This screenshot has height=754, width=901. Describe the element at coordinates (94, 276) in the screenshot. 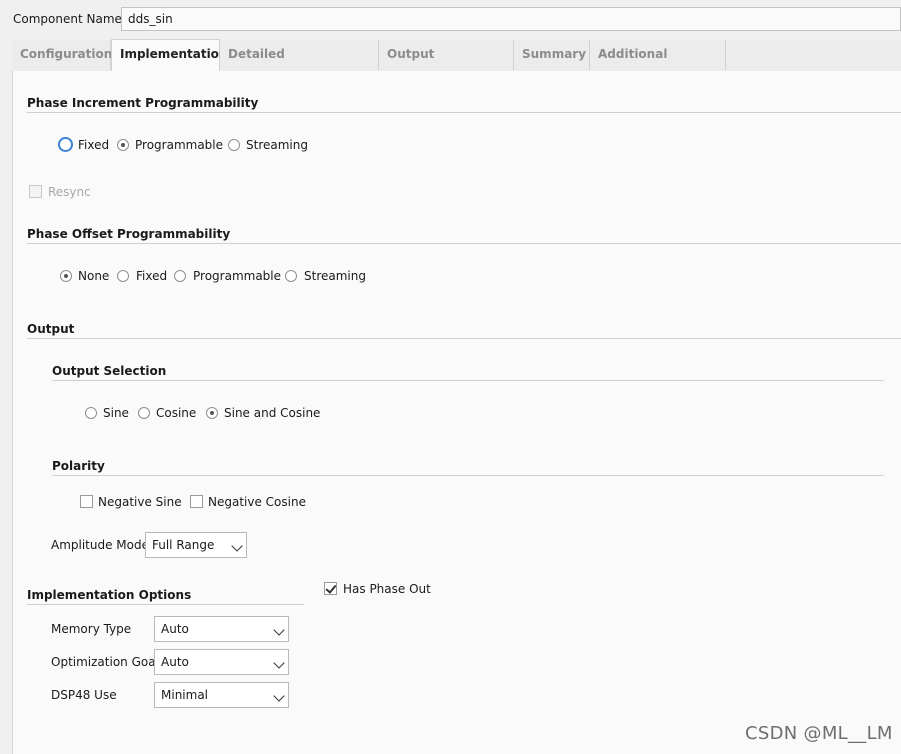

I see `phase-offset-none-label: None` at that location.